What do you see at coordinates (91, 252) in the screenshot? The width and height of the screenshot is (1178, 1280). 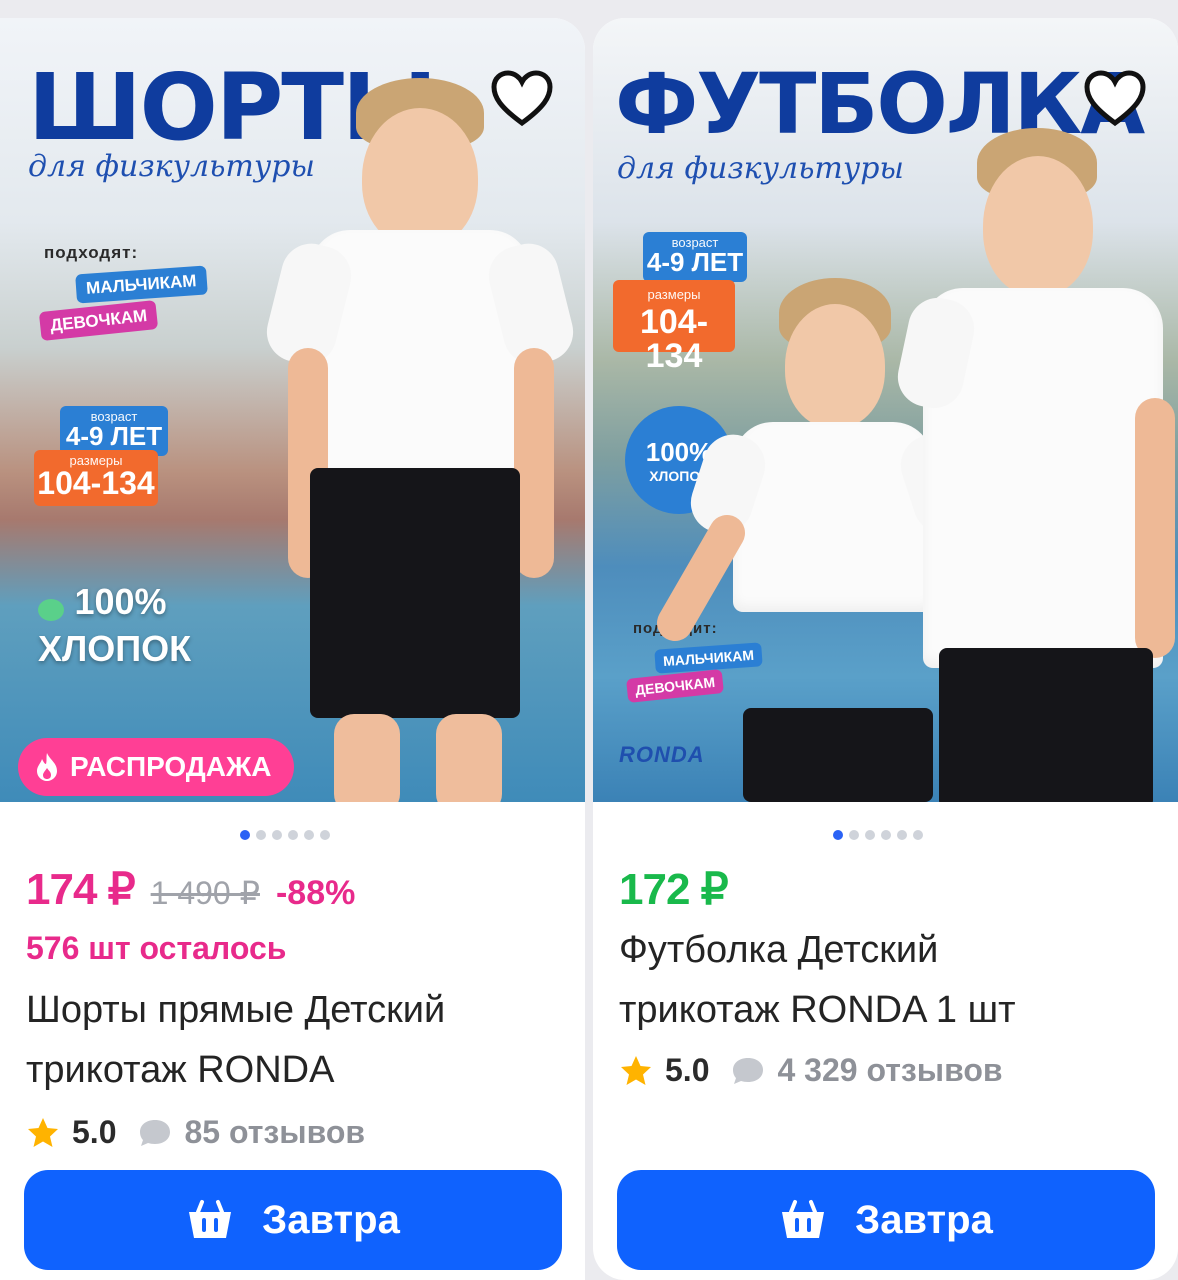 I see `fits-label: подходят:` at bounding box center [91, 252].